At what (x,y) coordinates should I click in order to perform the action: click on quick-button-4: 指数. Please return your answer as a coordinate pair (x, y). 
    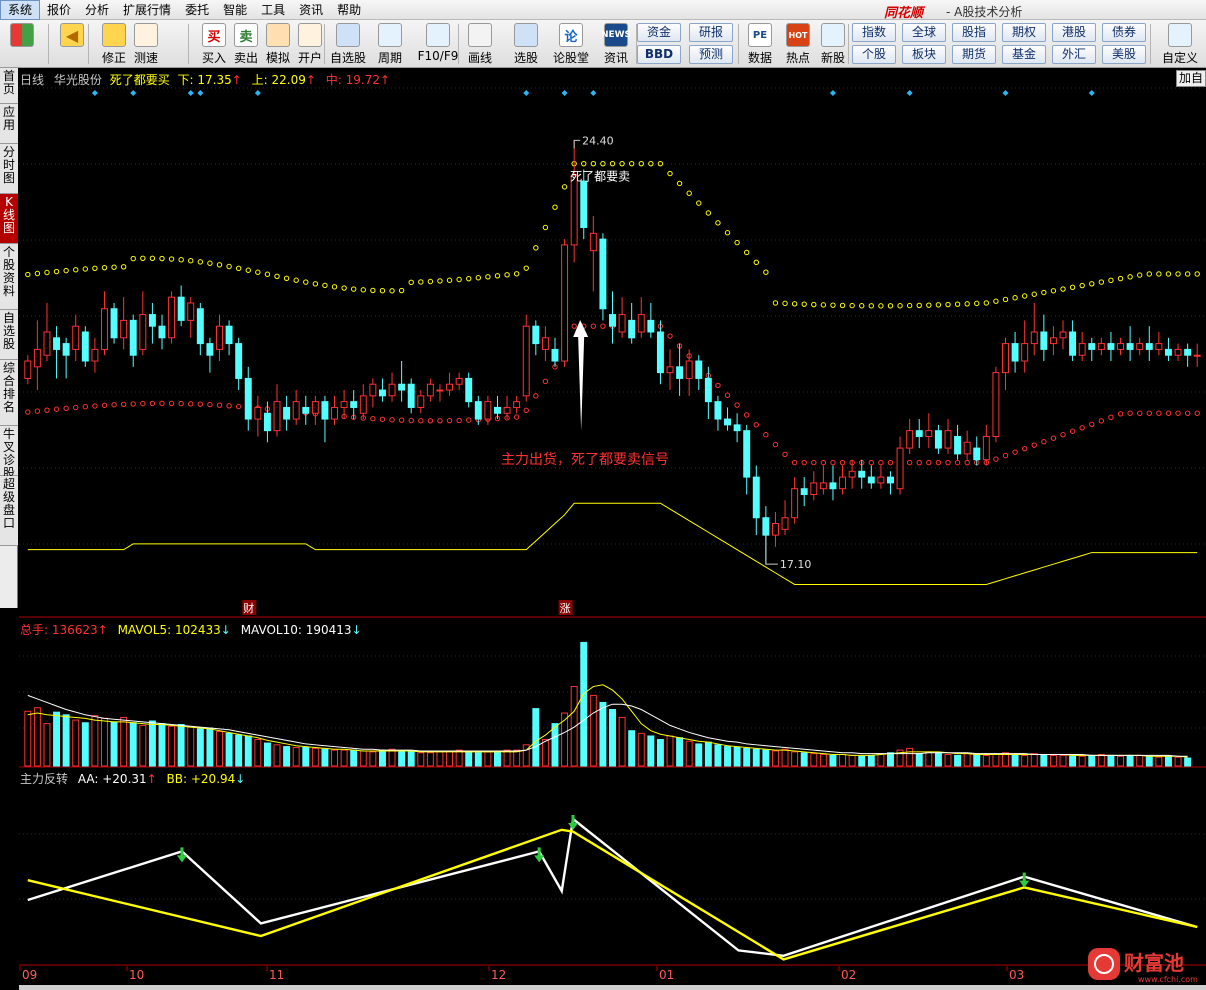
    Looking at the image, I should click on (874, 32).